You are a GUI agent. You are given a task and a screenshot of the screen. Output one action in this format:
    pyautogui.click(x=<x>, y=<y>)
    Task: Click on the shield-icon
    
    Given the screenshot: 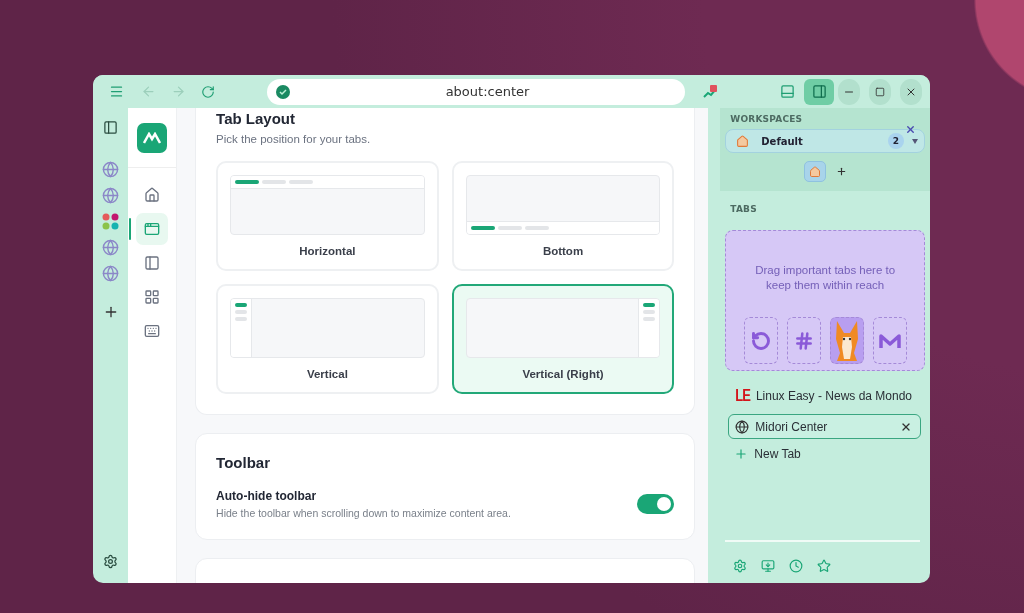 What is the action you would take?
    pyautogui.click(x=283, y=91)
    